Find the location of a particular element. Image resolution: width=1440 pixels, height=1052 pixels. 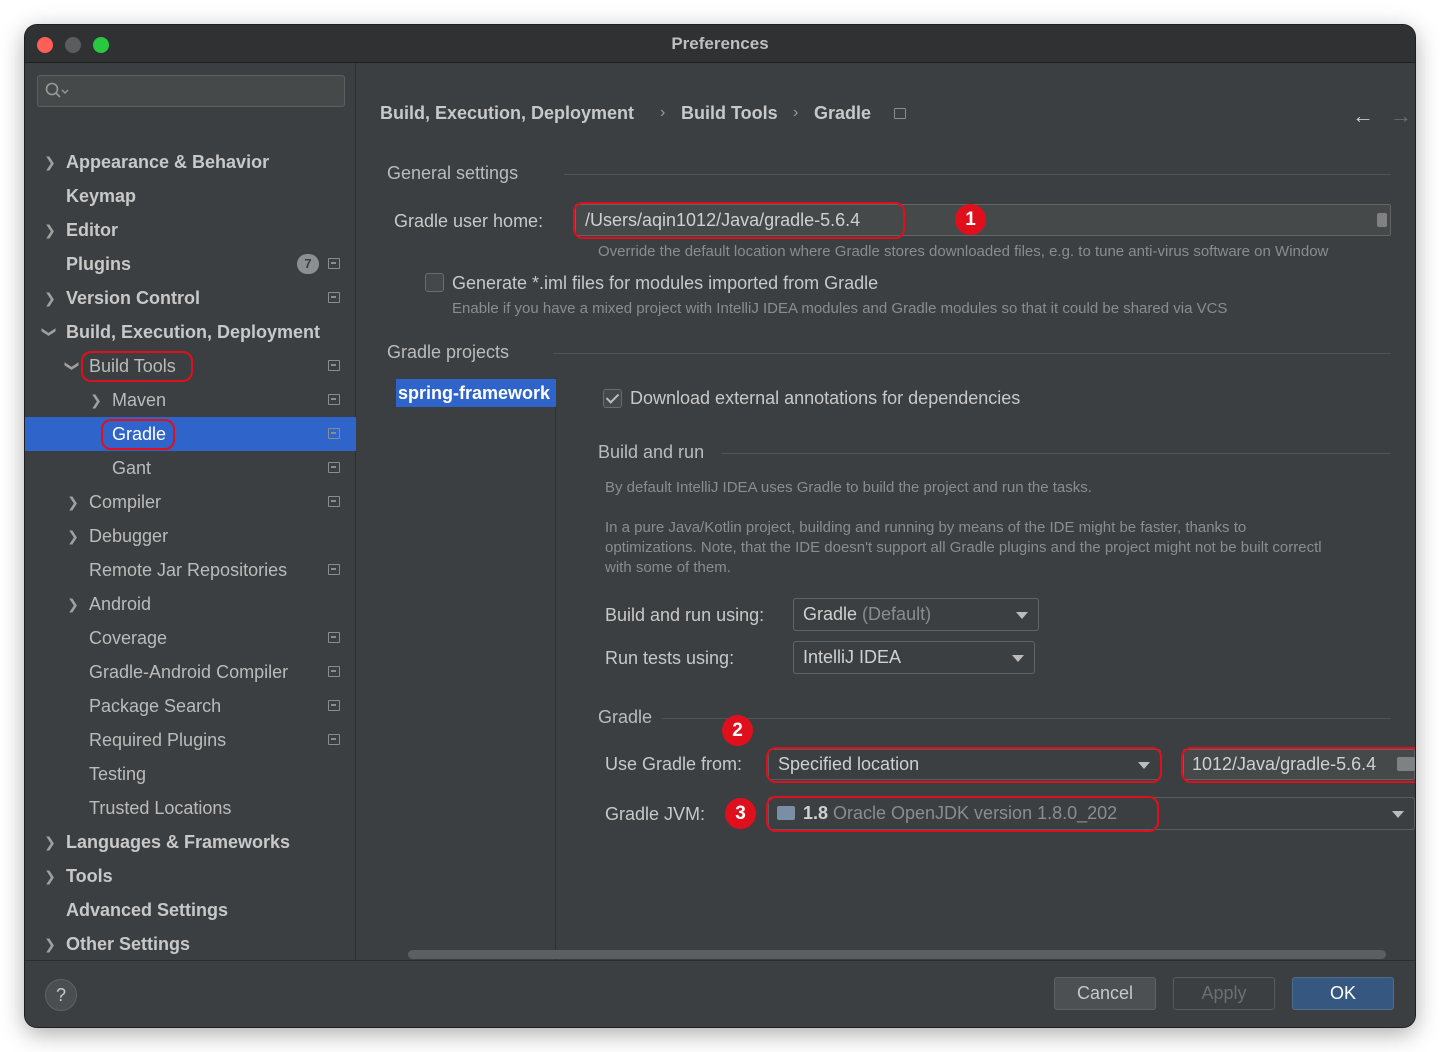

breadcrumb-item: Build Tools is located at coordinates (729, 113).